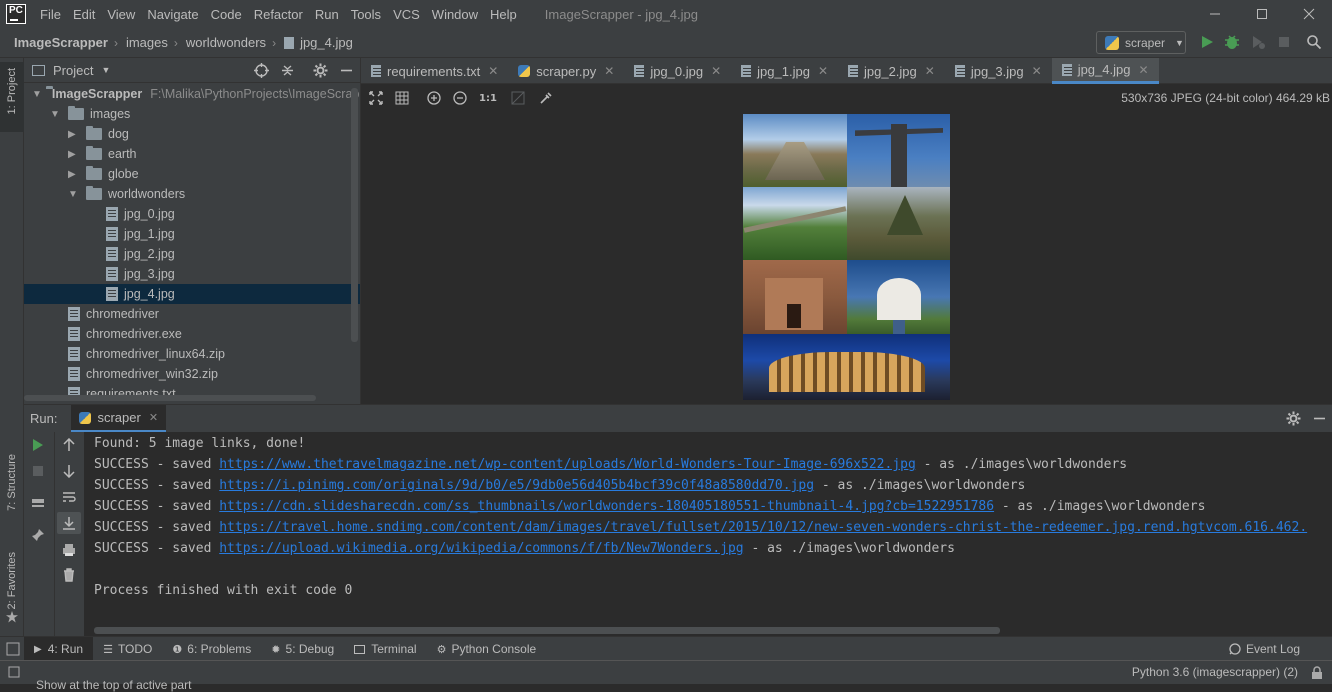  What do you see at coordinates (38, 445) in the screenshot?
I see `rerun-icon` at bounding box center [38, 445].